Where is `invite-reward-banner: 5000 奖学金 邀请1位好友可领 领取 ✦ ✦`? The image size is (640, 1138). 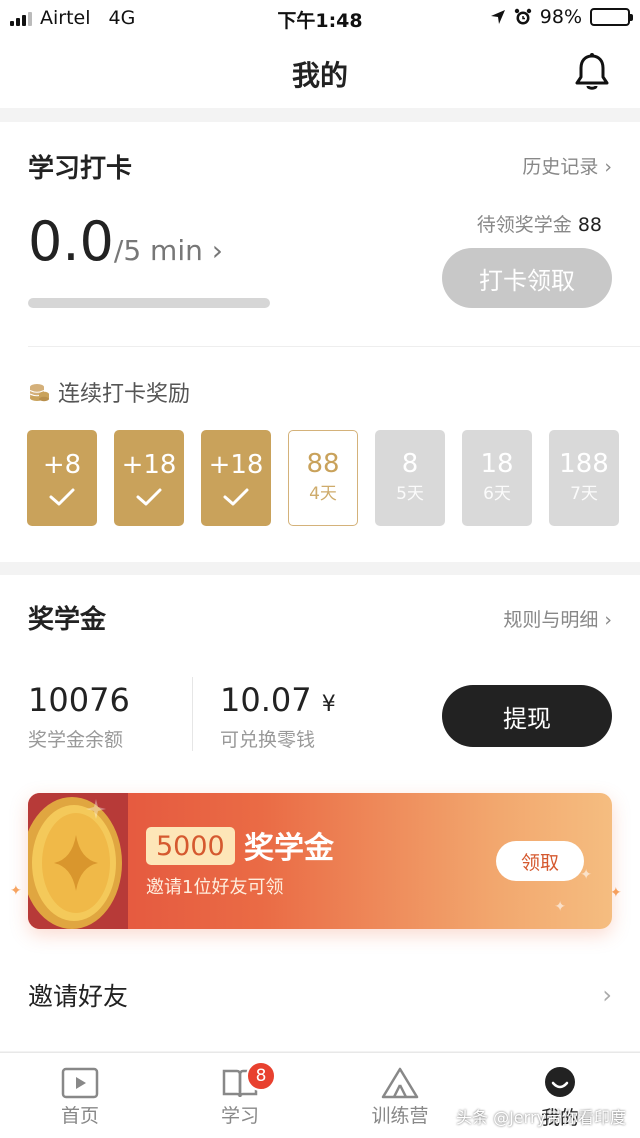
invite-reward-banner: 5000 奖学金 邀请1位好友可领 领取 ✦ ✦ is located at coordinates (320, 861).